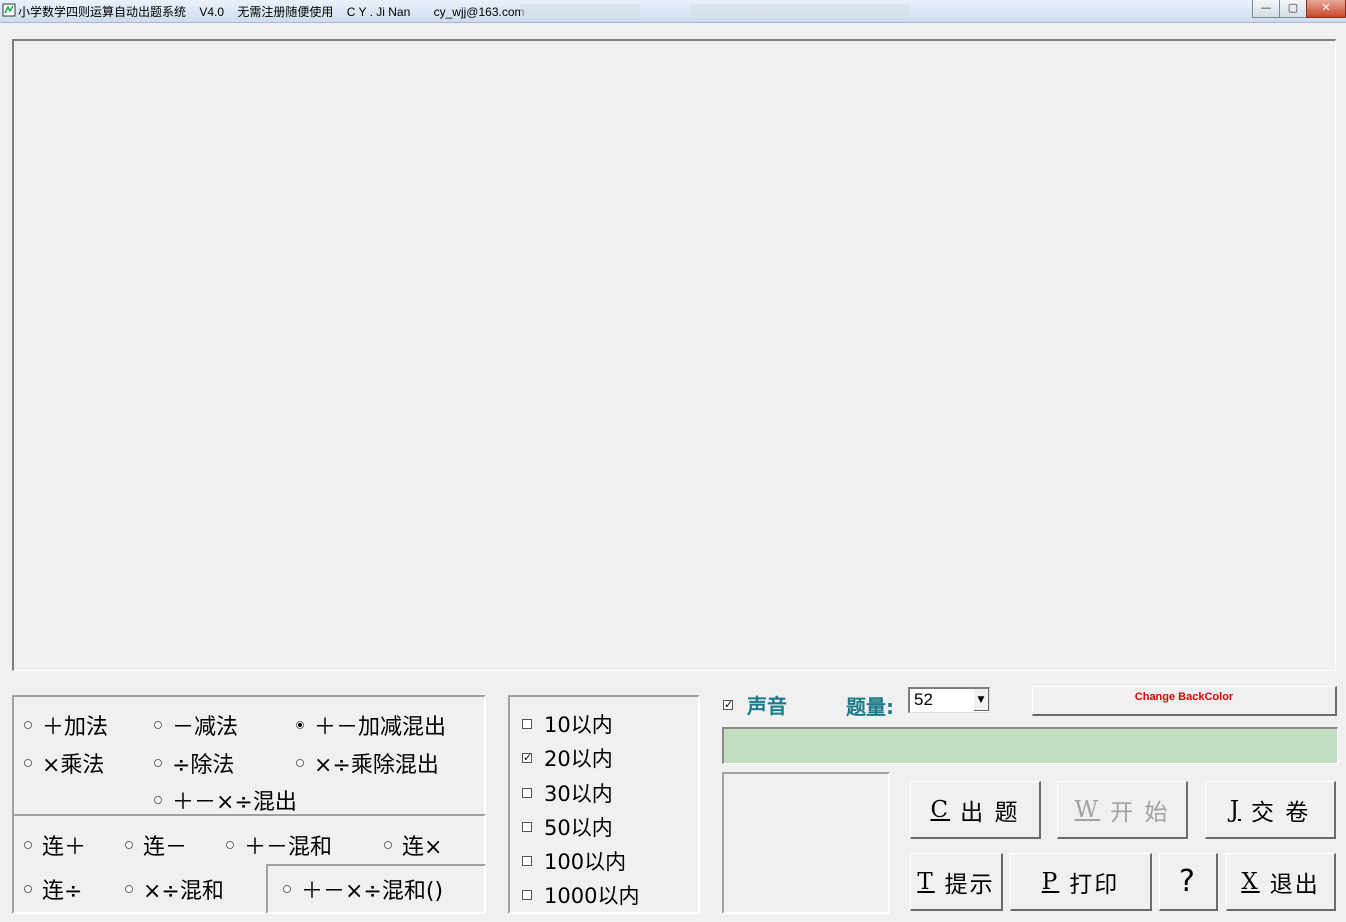 The height and width of the screenshot is (922, 1346). Describe the element at coordinates (567, 827) in the screenshot. I see `checkbox-range-50: 50以内` at that location.